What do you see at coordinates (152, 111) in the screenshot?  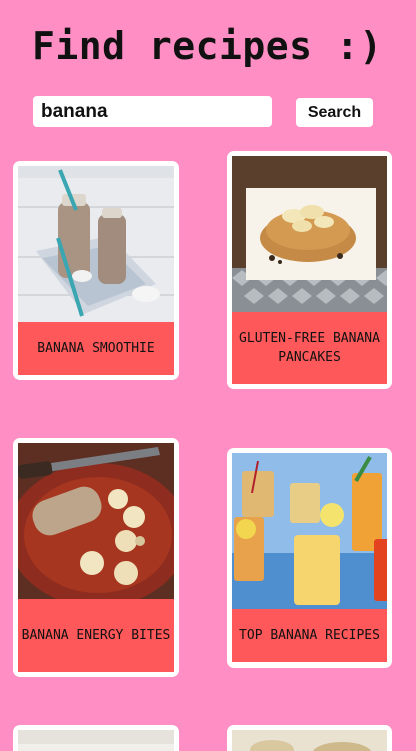 I see `search-input` at bounding box center [152, 111].